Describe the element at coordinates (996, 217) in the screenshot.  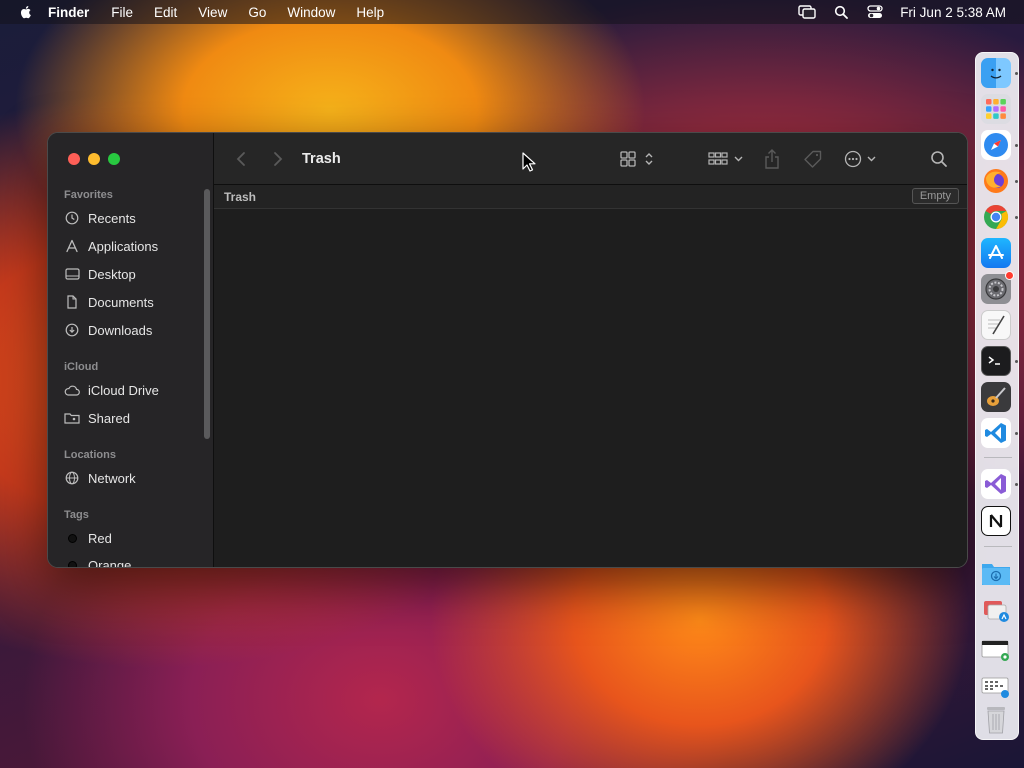
I see `chrome-icon` at that location.